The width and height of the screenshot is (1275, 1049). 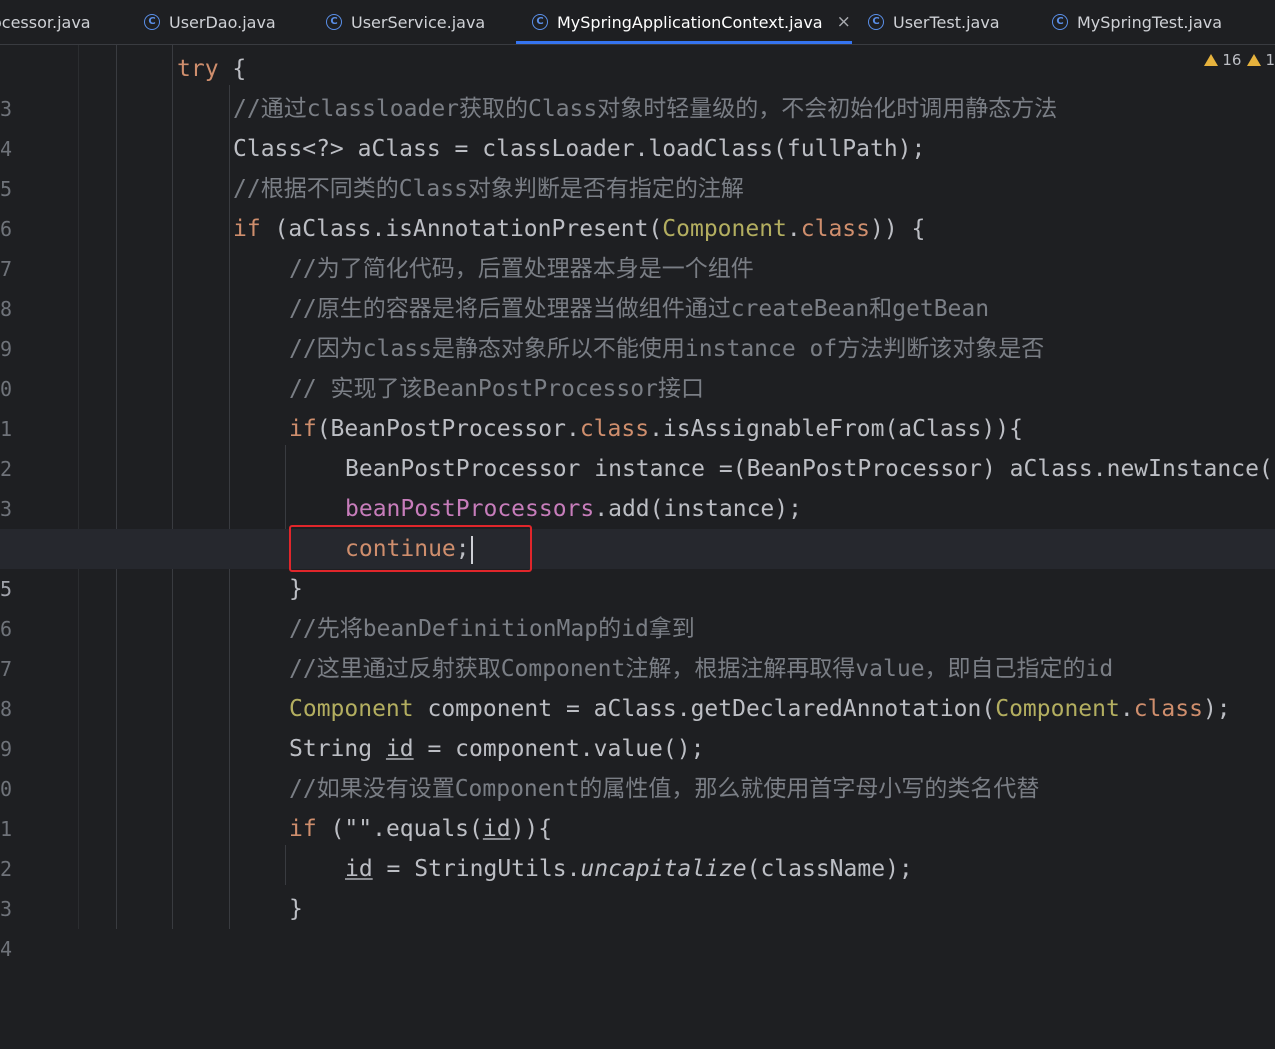 I want to click on tab-label: ocessor.java, so click(x=45, y=22).